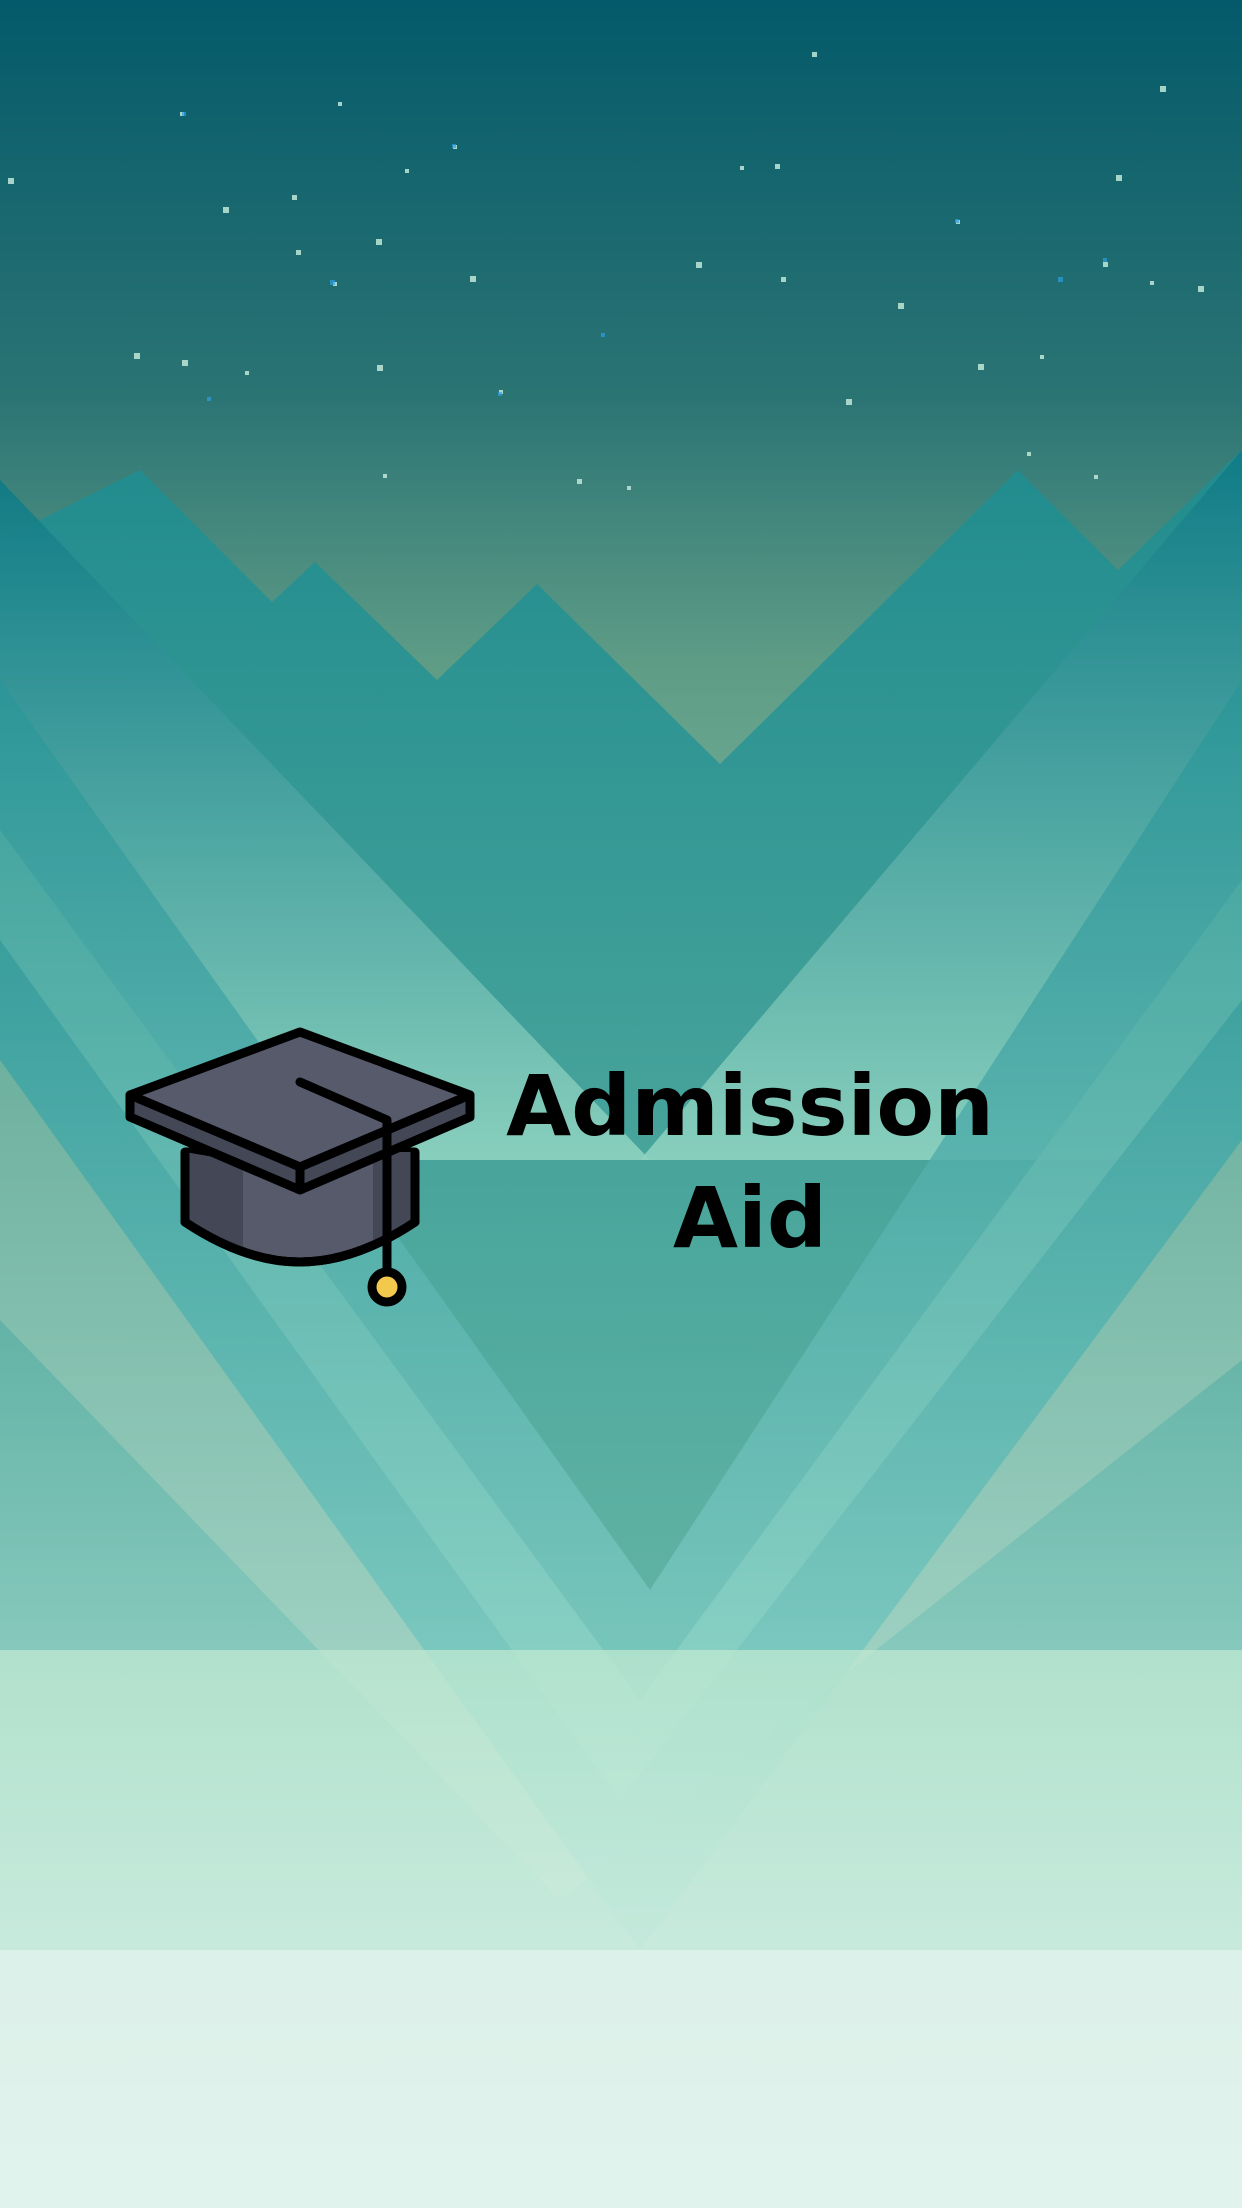  I want to click on graduation-cap-icon, so click(300, 1167).